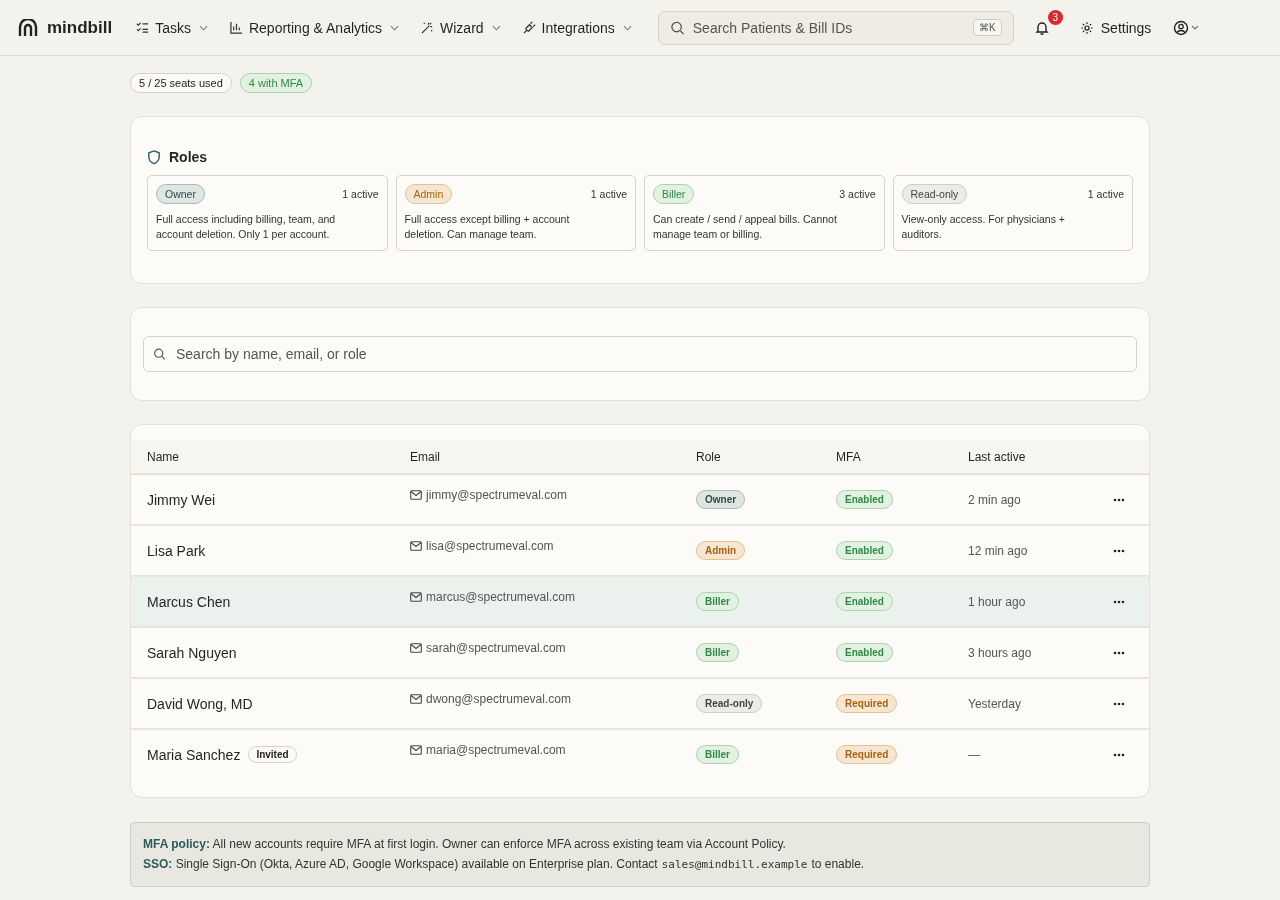  What do you see at coordinates (1055, 17) in the screenshot?
I see `notification-count: 3` at bounding box center [1055, 17].